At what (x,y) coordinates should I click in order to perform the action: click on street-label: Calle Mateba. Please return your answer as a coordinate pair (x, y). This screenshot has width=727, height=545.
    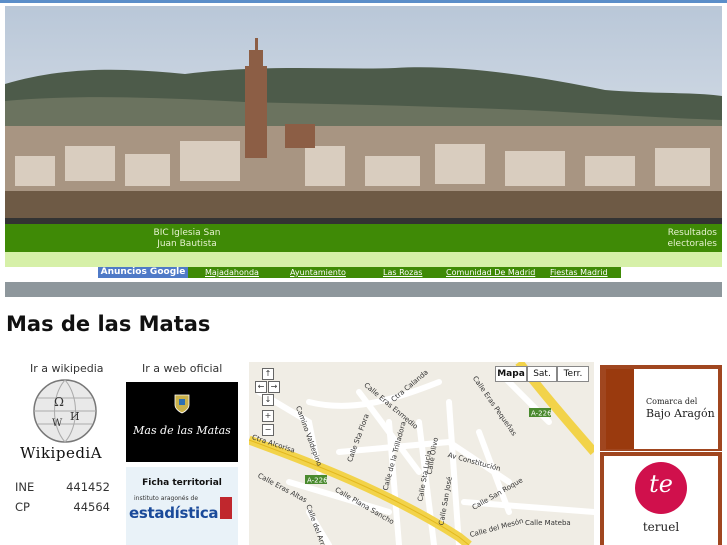
    Looking at the image, I should click on (548, 523).